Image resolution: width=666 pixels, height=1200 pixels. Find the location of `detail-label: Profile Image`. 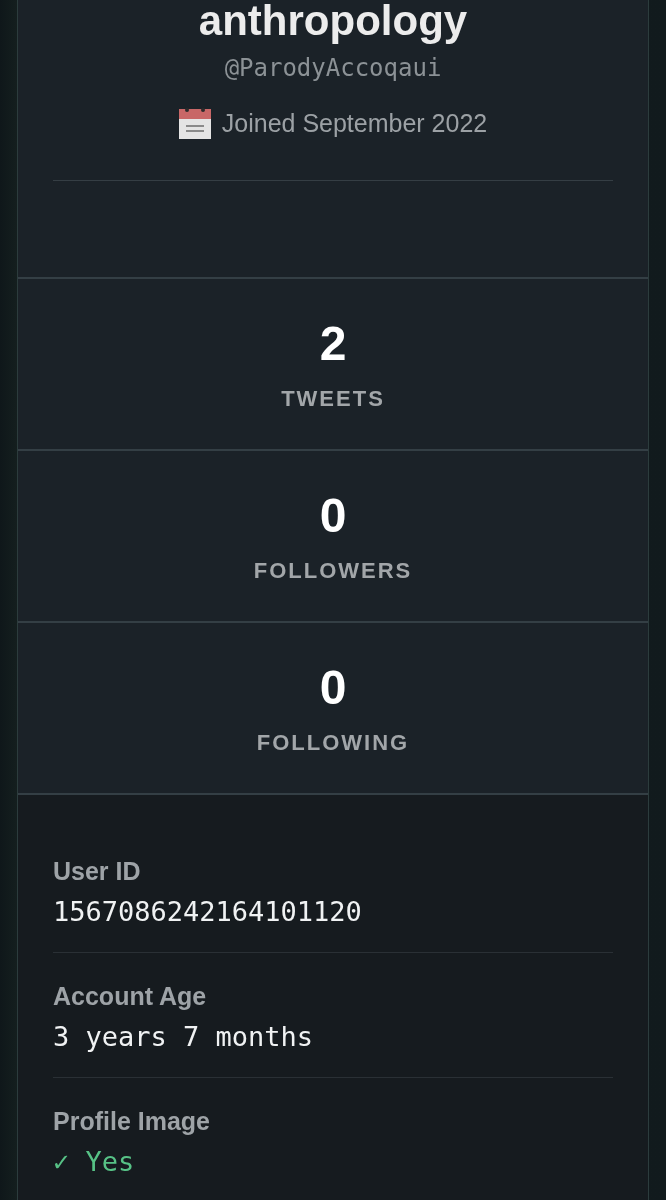

detail-label: Profile Image is located at coordinates (131, 1121).